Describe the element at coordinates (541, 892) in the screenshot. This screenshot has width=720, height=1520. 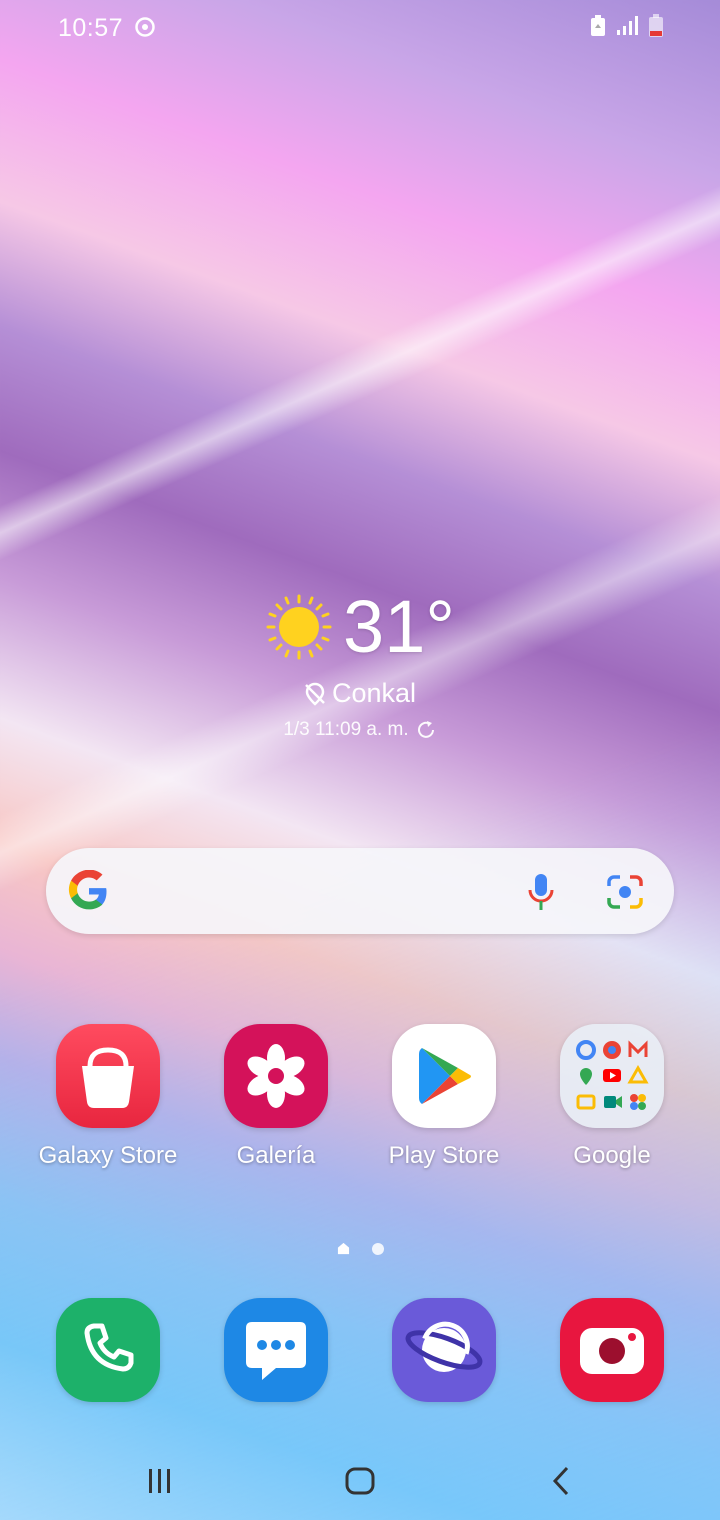
I see `microphone-icon` at that location.